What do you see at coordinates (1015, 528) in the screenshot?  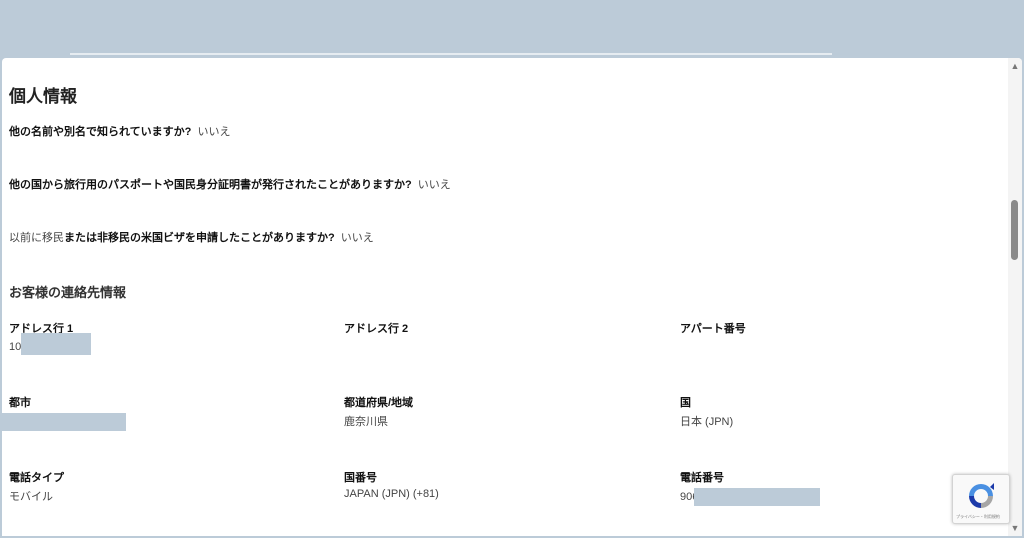 I see `scroll-down-icon: ▼` at bounding box center [1015, 528].